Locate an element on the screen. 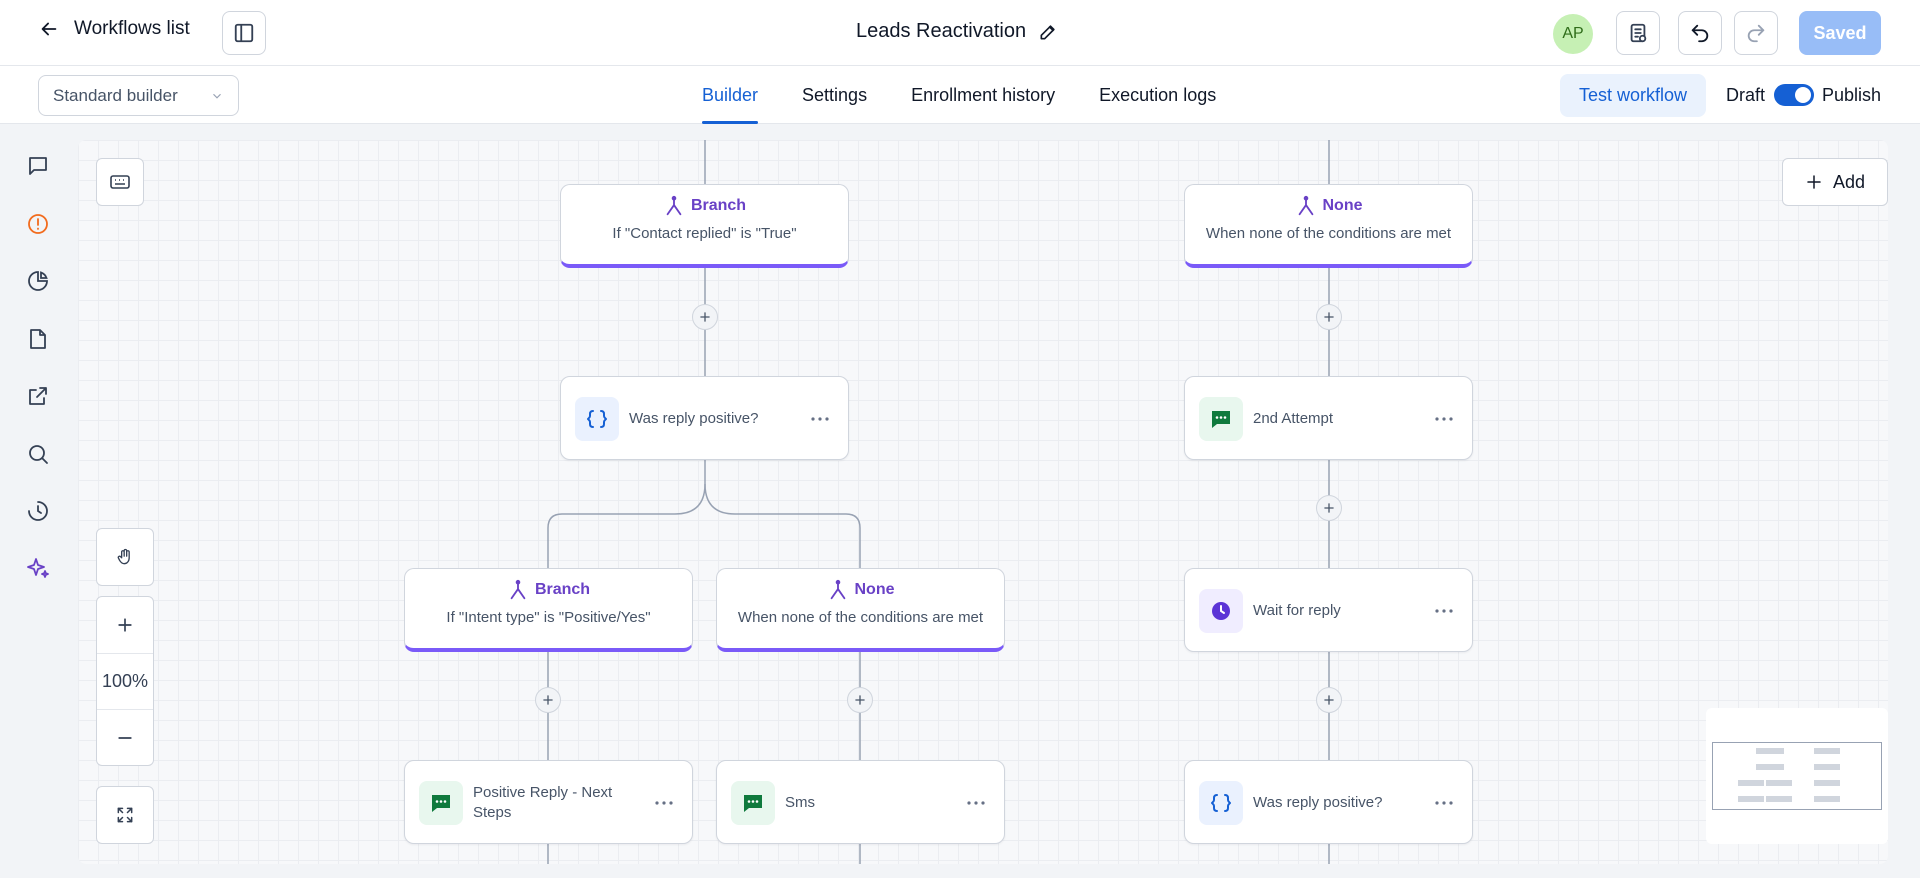 The width and height of the screenshot is (1920, 878). branch-node-none-top: None When none of the conditions are met is located at coordinates (1328, 226).